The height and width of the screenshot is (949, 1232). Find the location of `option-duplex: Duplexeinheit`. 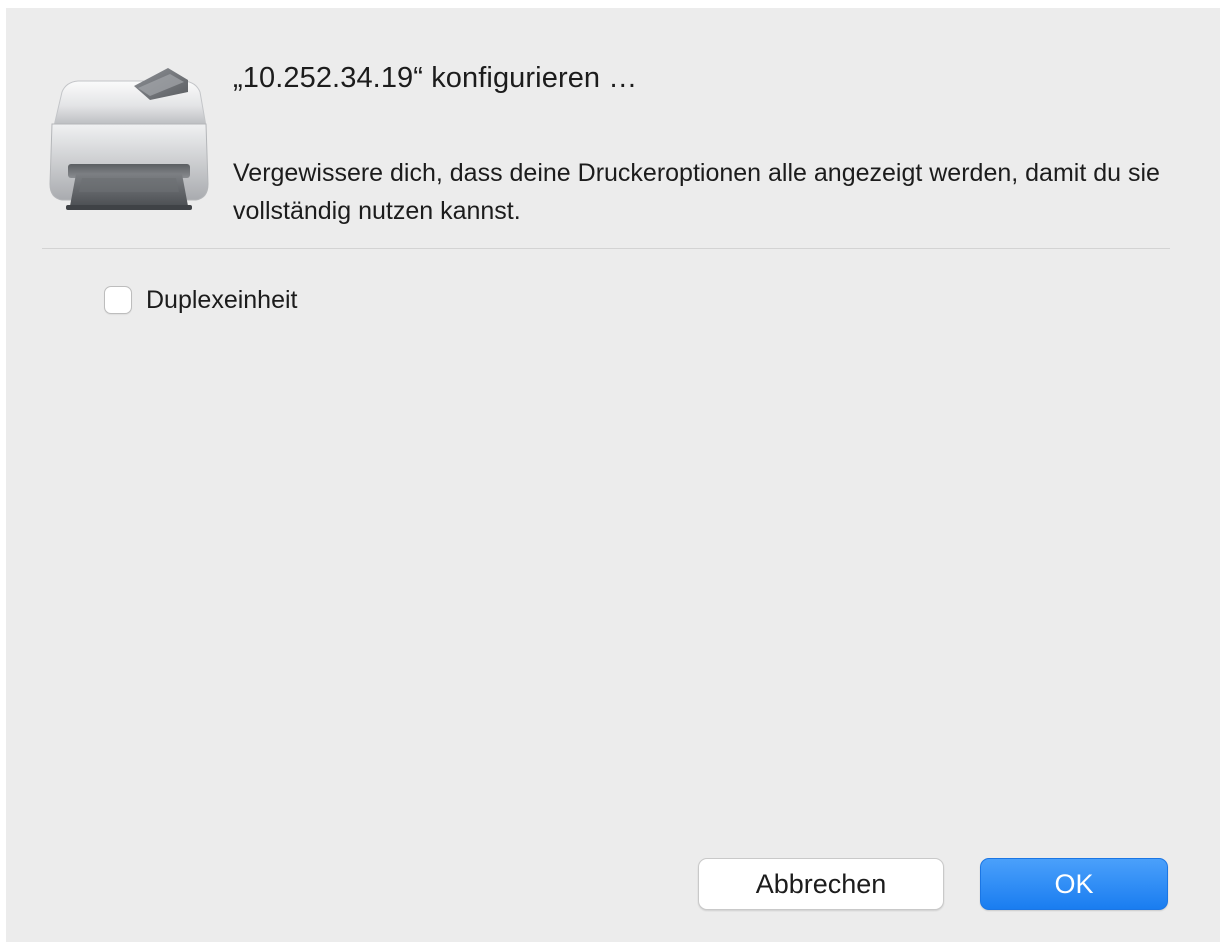

option-duplex: Duplexeinheit is located at coordinates (201, 300).